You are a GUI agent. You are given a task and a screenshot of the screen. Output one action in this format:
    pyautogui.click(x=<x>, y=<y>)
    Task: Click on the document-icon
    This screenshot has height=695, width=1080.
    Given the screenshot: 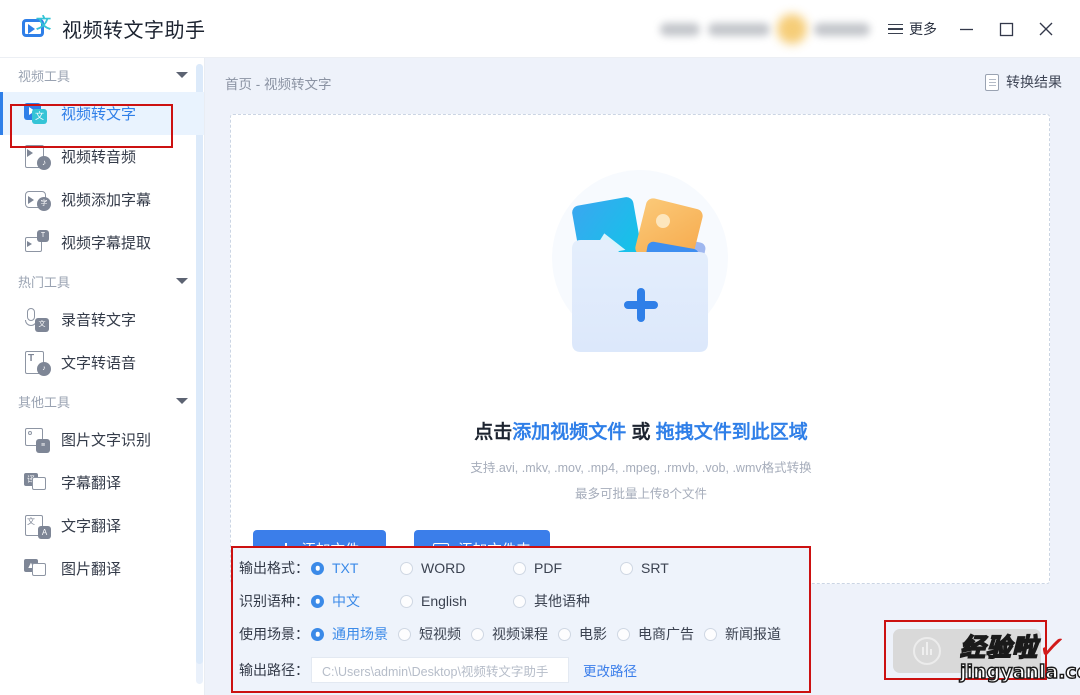 What is the action you would take?
    pyautogui.click(x=992, y=82)
    